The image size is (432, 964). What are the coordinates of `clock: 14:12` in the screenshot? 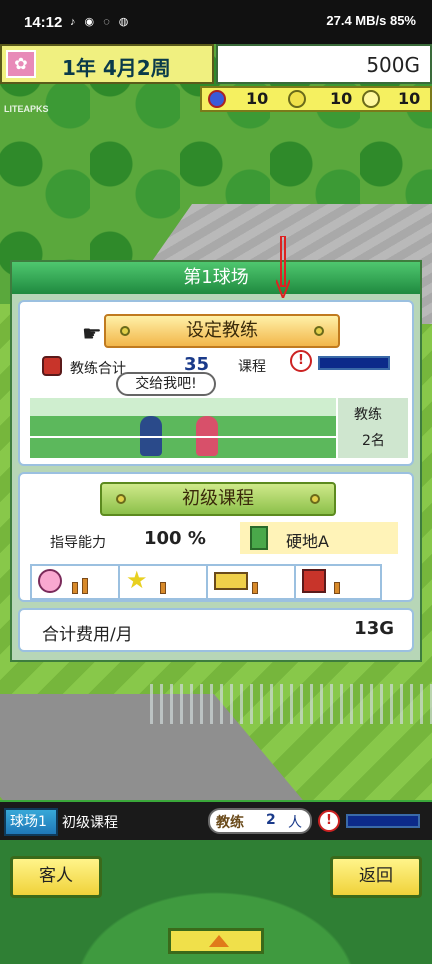 It's located at (43, 22).